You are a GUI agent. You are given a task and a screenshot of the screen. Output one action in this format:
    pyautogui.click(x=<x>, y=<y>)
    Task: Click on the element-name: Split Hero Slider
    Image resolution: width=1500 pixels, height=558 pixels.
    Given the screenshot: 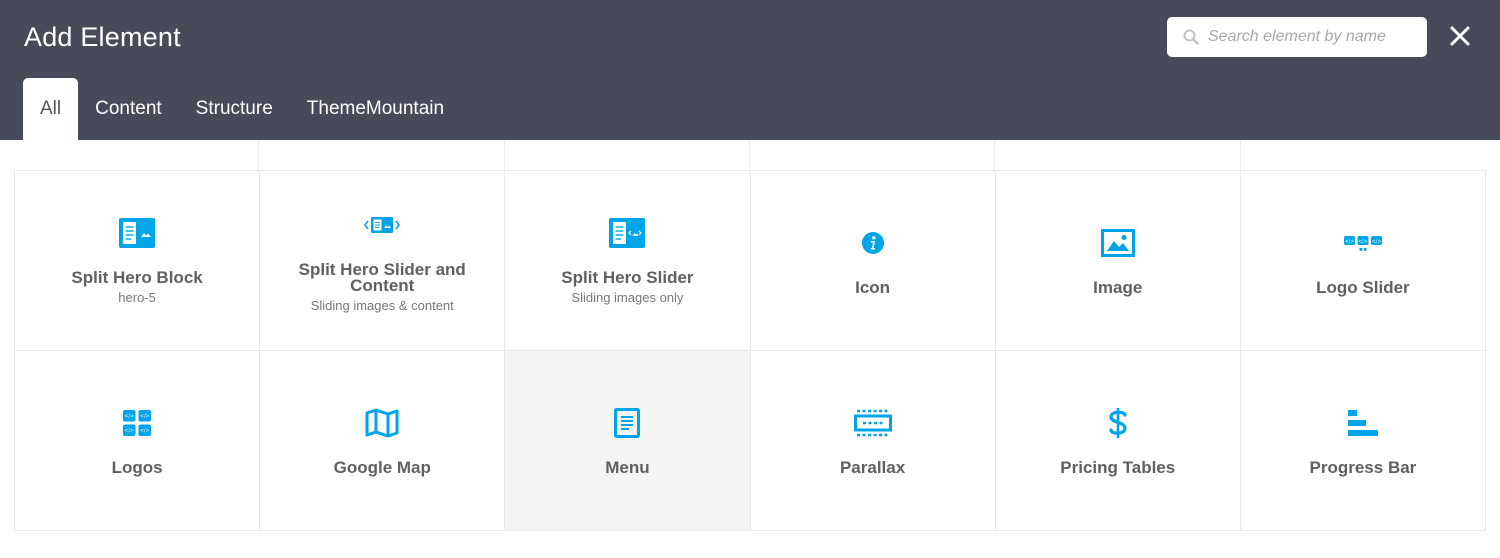 What is the action you would take?
    pyautogui.click(x=627, y=277)
    